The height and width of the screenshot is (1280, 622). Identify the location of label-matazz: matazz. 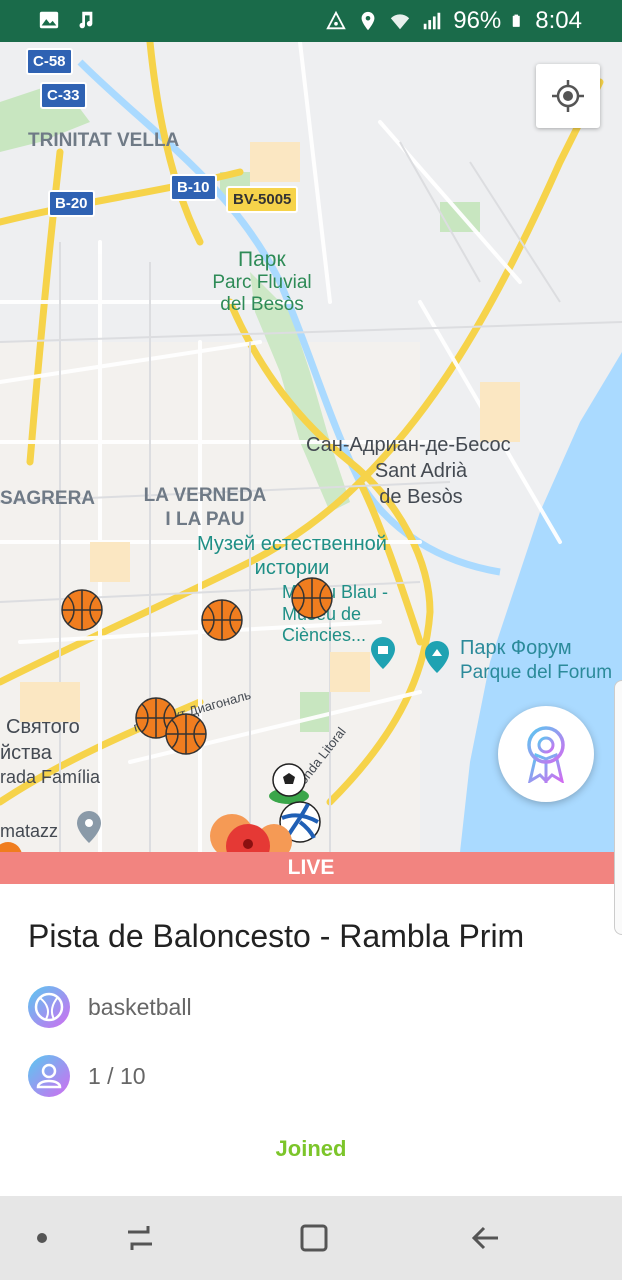
(29, 831).